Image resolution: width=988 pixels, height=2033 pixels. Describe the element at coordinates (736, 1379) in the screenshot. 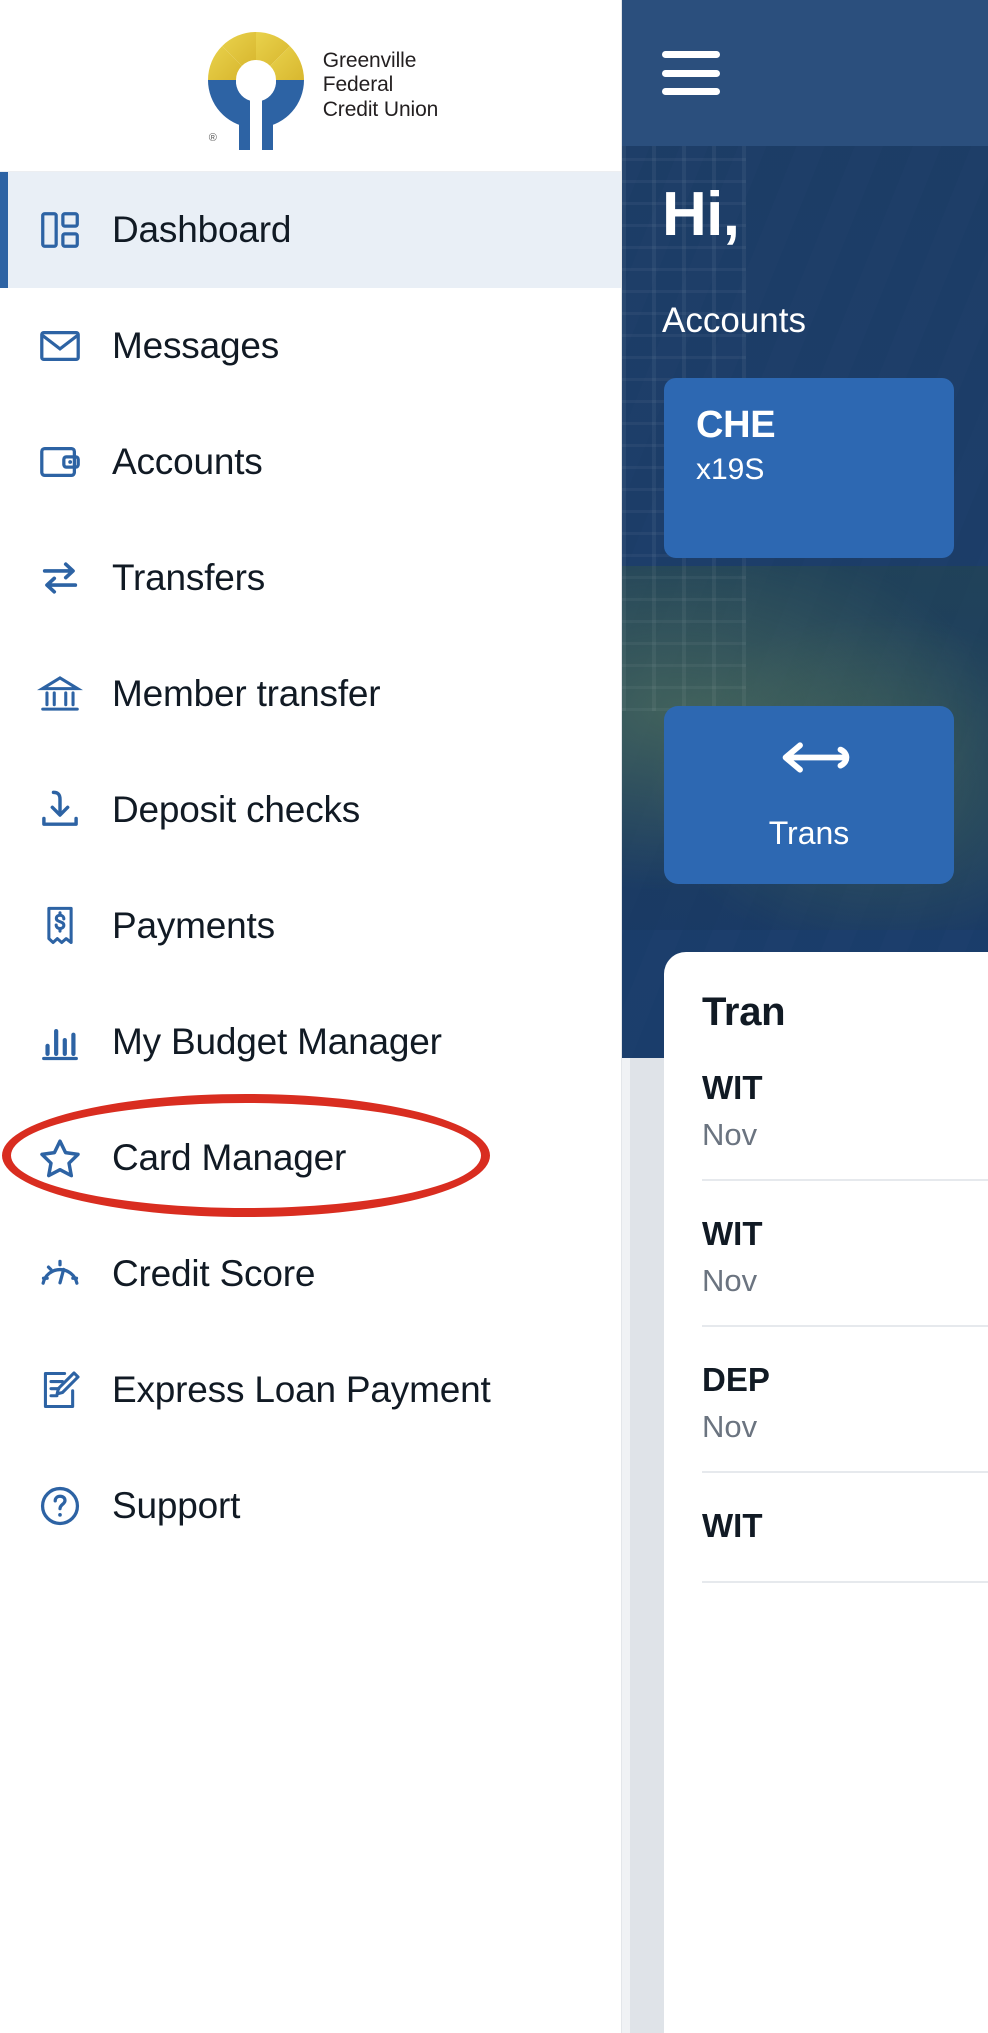

I see `transaction-name: DEP` at that location.